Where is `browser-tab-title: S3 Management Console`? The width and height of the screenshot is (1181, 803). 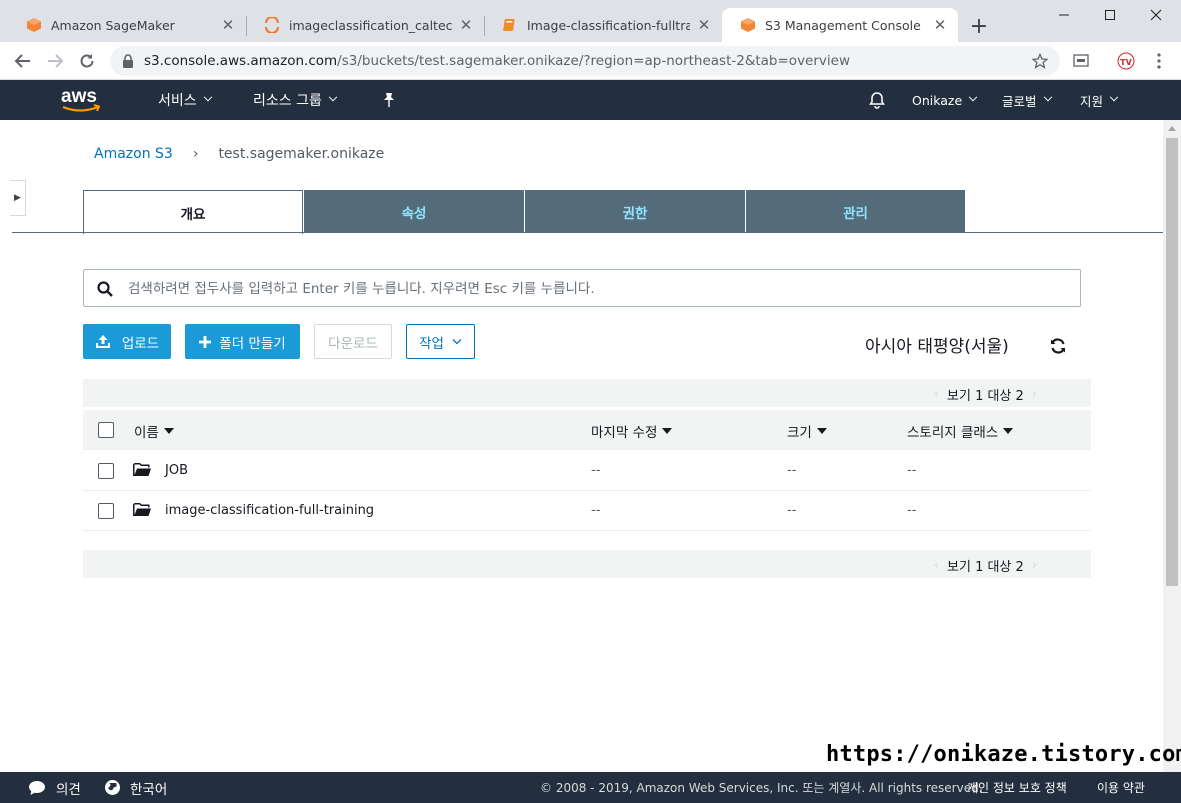
browser-tab-title: S3 Management Console is located at coordinates (843, 25).